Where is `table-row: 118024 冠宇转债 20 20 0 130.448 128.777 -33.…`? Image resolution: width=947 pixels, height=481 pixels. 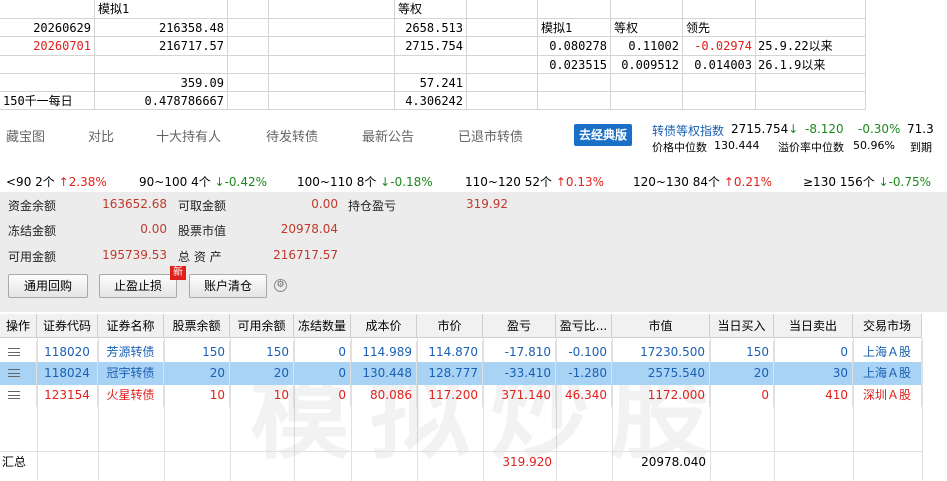
table-row: 118024 冠宇转债 20 20 0 130.448 128.777 -33.… is located at coordinates (461, 373).